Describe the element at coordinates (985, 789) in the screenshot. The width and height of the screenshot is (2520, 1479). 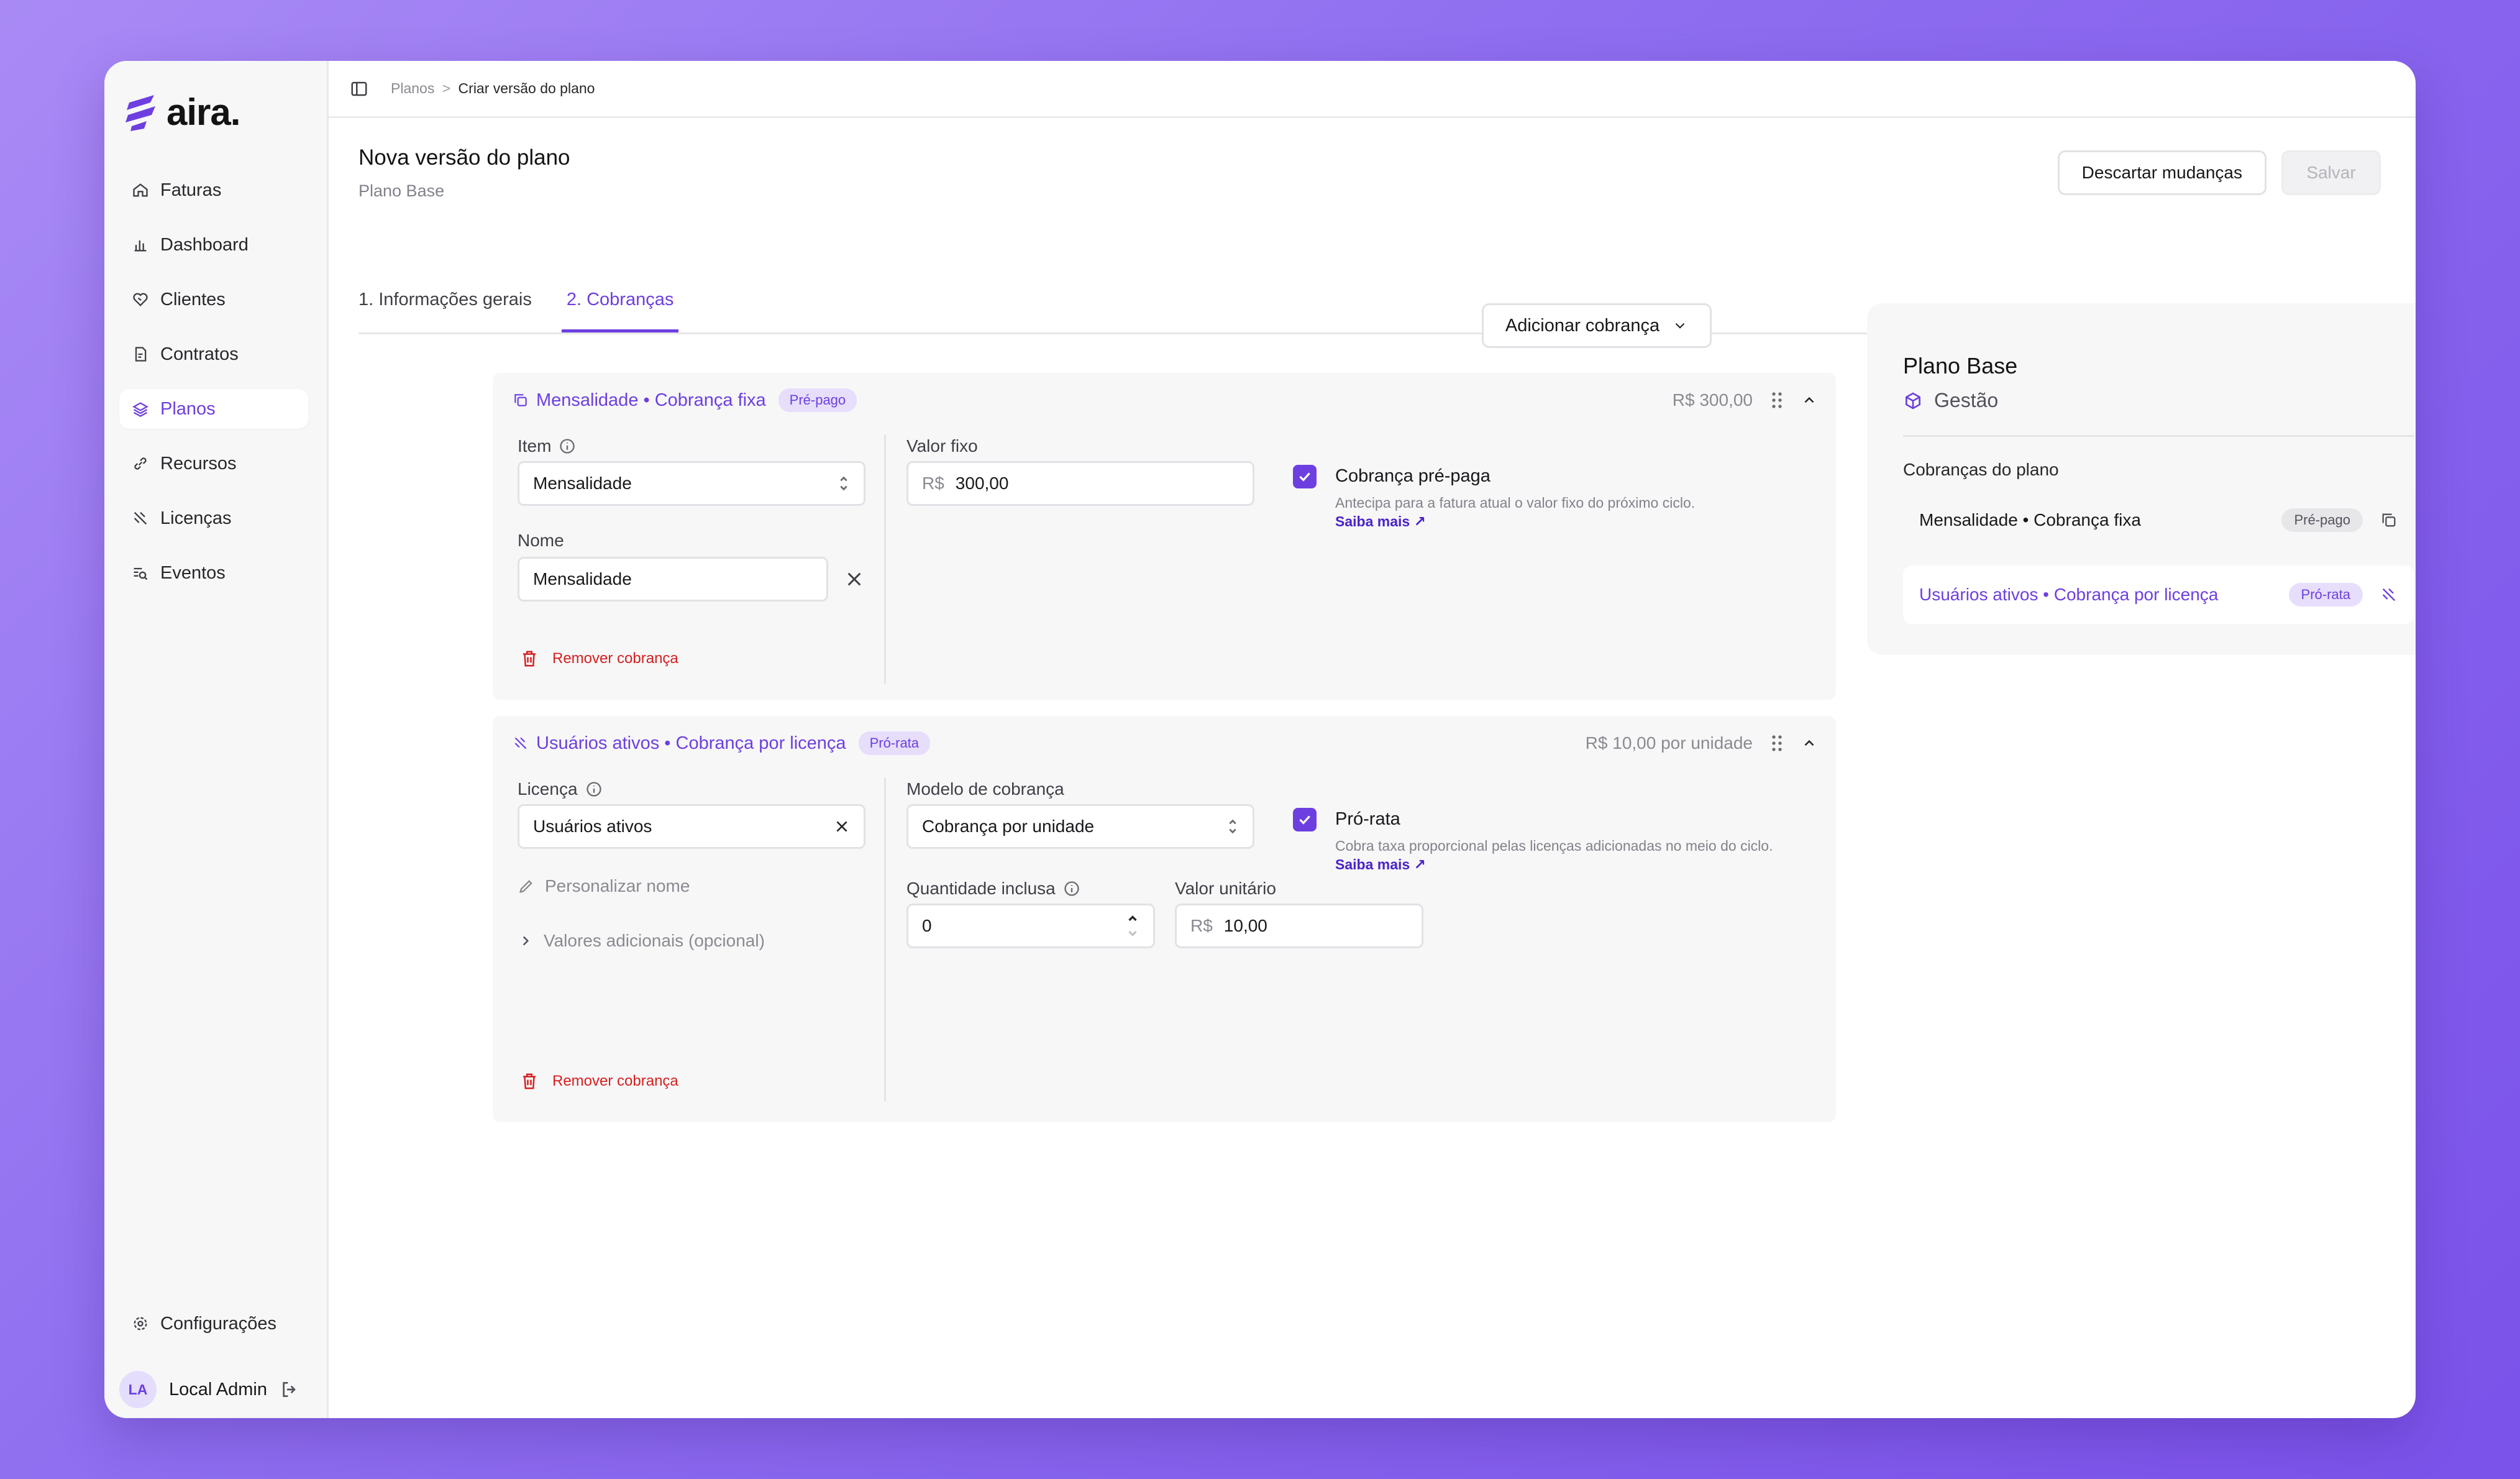
I see `billing-model-label: Modelo de cobrança` at that location.